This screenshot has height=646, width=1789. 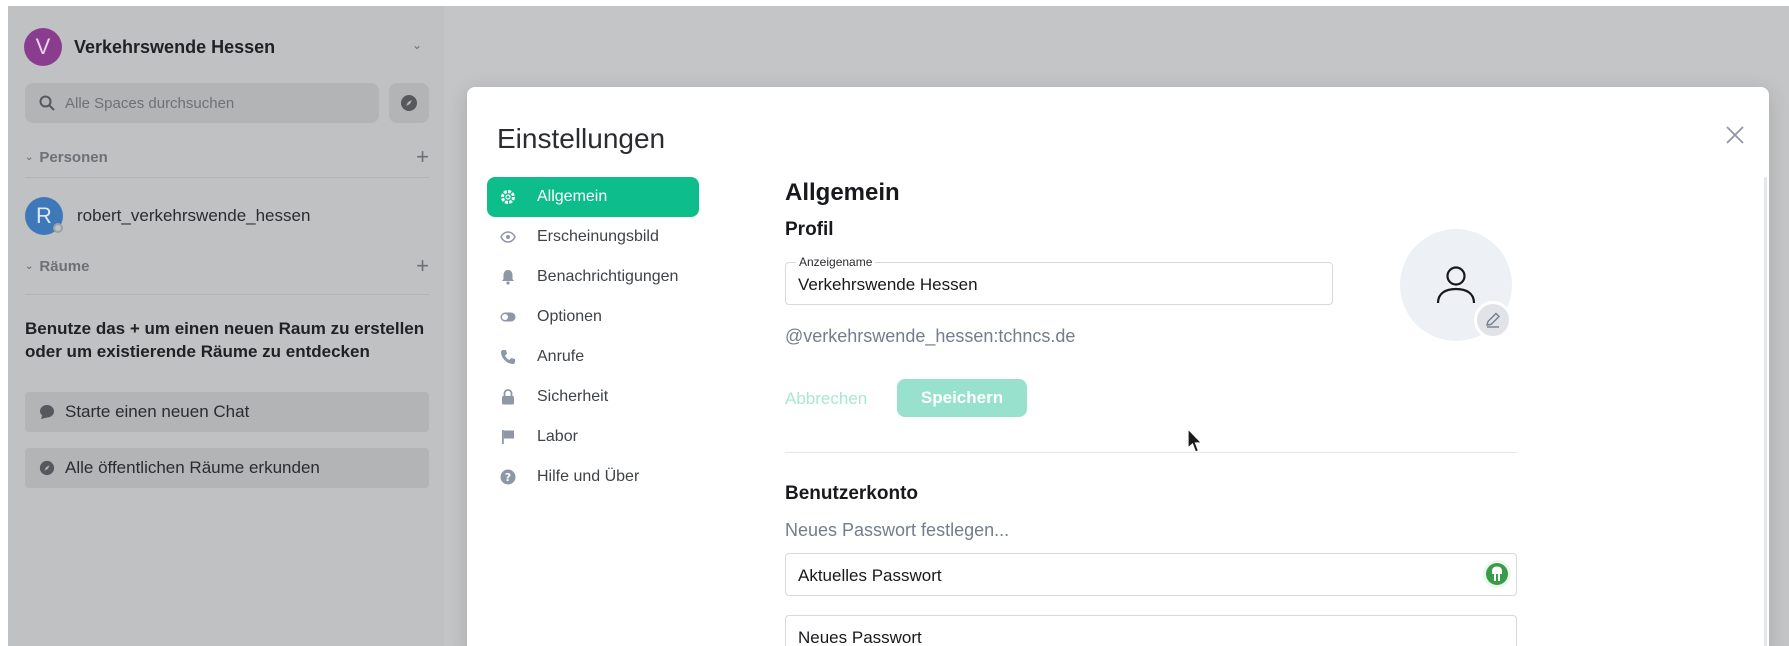 I want to click on section-rooms-label: Räume, so click(x=64, y=266).